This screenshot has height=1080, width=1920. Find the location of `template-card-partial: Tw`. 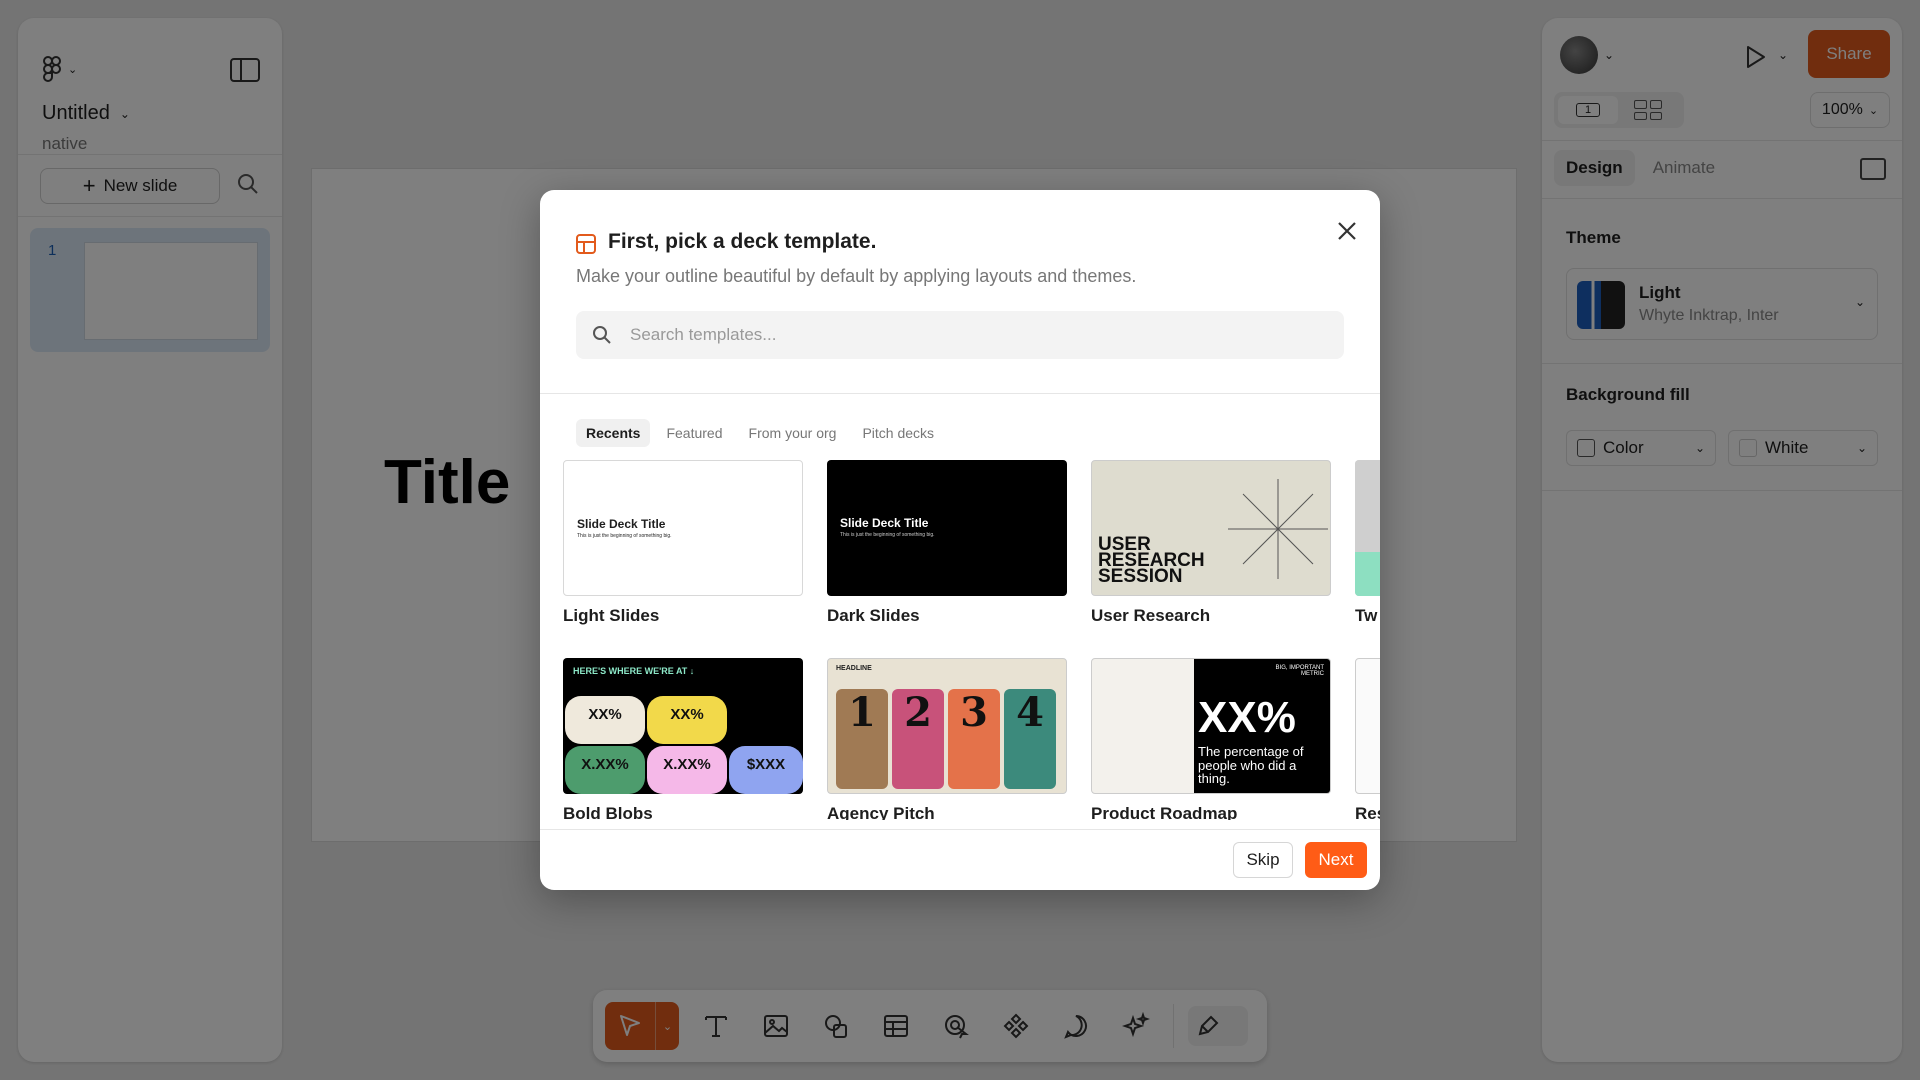

template-card-partial: Tw is located at coordinates (1367, 543).